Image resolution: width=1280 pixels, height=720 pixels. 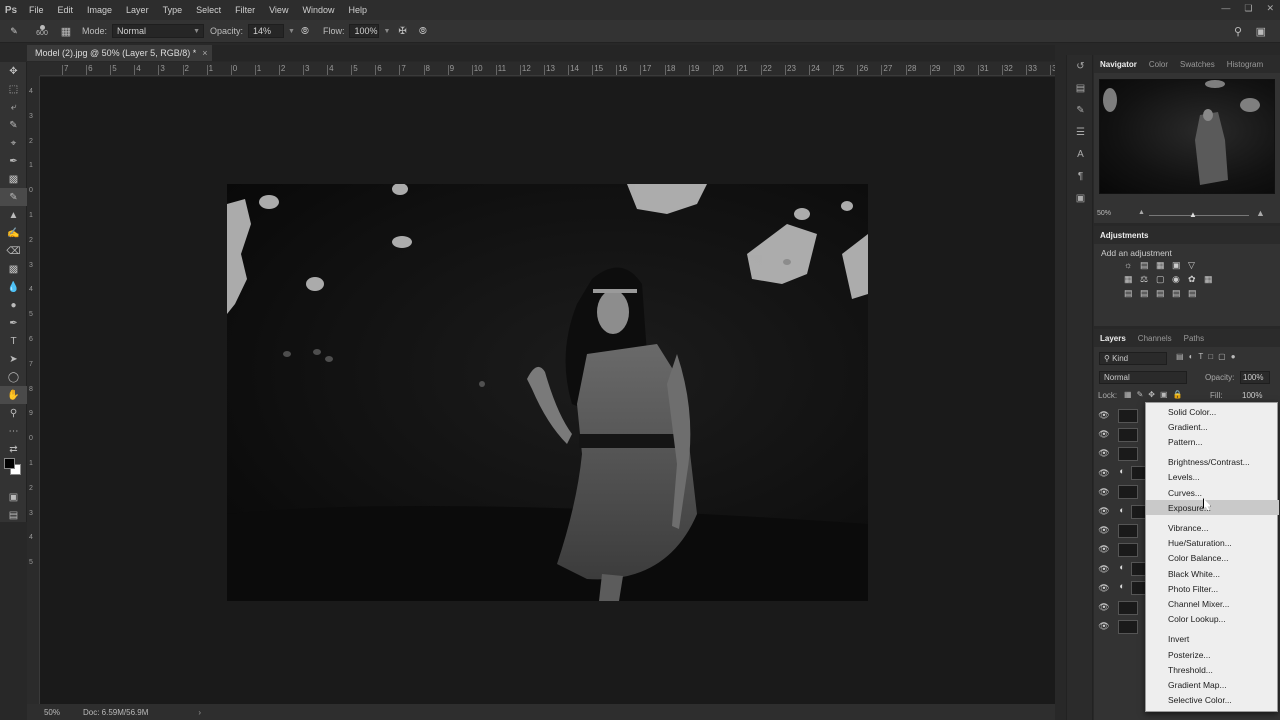 What do you see at coordinates (13, 359) in the screenshot?
I see `path-select-tool-icon: ➤` at bounding box center [13, 359].